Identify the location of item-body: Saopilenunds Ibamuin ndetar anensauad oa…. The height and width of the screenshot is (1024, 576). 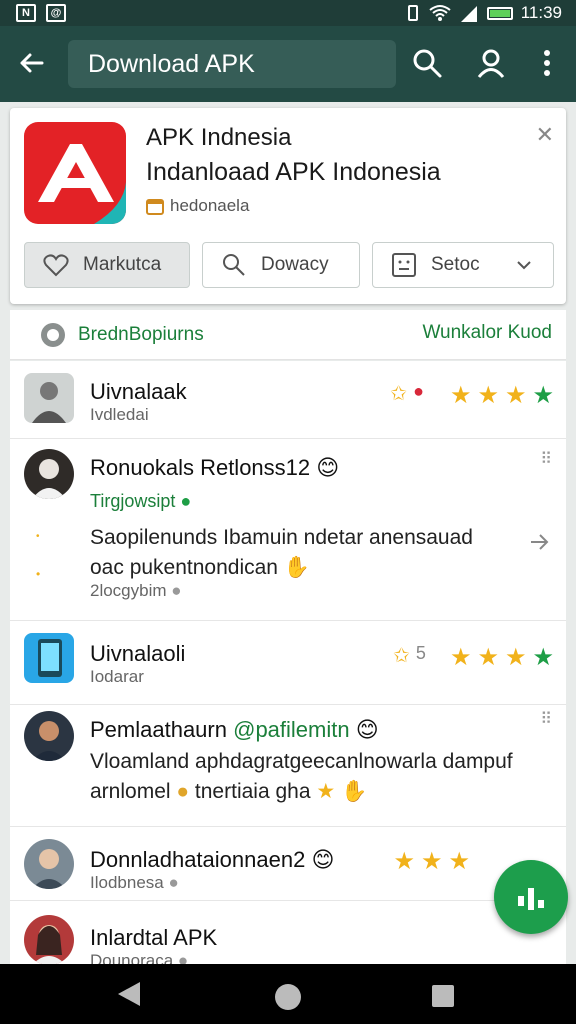
(281, 552).